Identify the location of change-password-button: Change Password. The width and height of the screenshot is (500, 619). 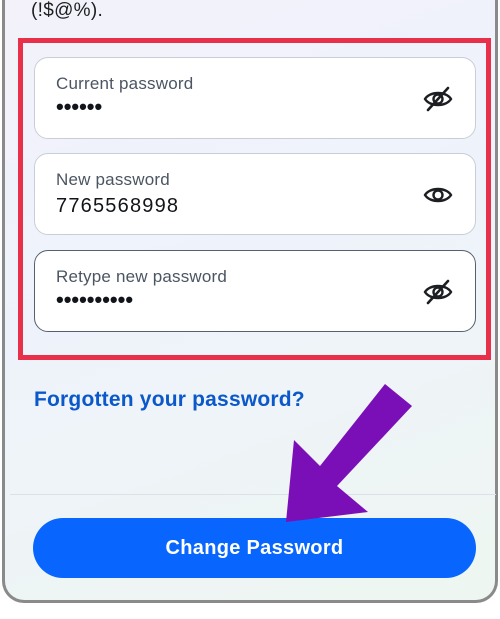
(254, 548).